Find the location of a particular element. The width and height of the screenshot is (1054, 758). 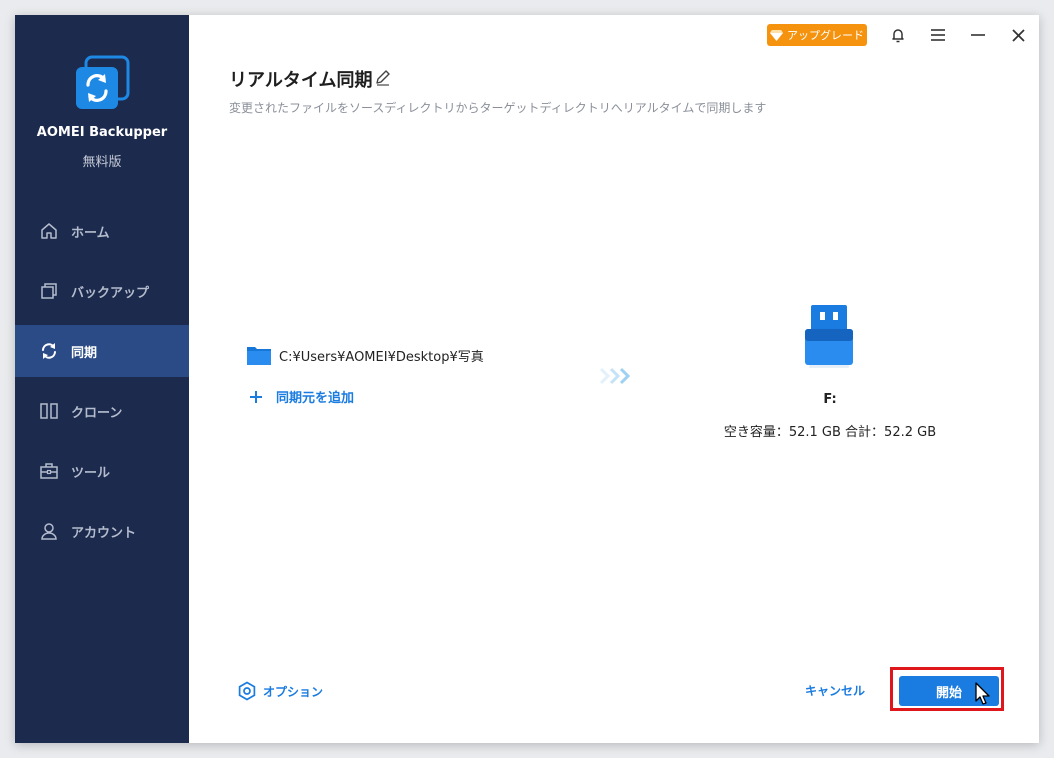

target-drive-letter: F: is located at coordinates (830, 399).